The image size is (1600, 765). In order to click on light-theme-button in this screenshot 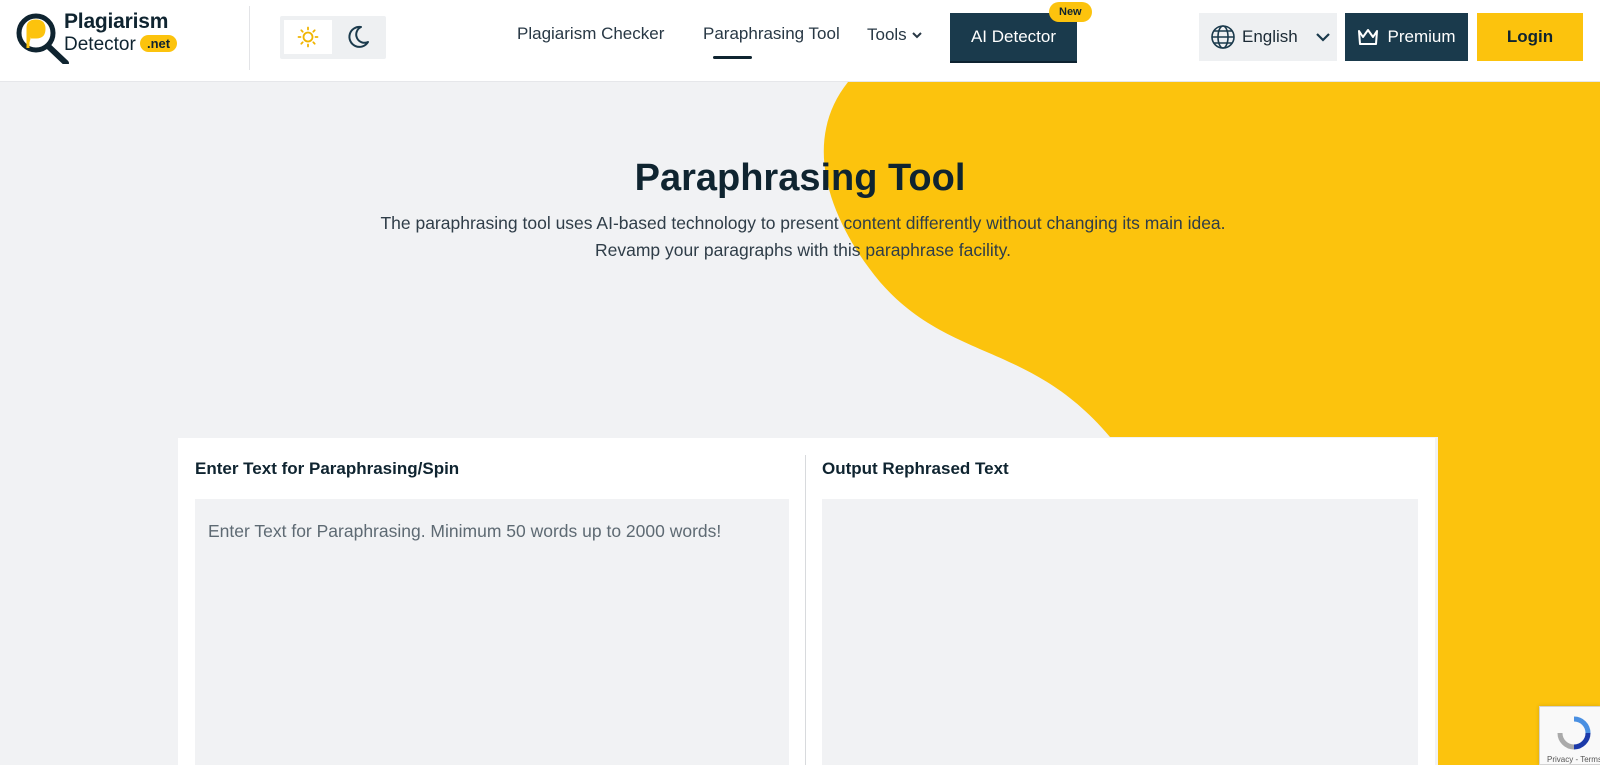, I will do `click(308, 37)`.